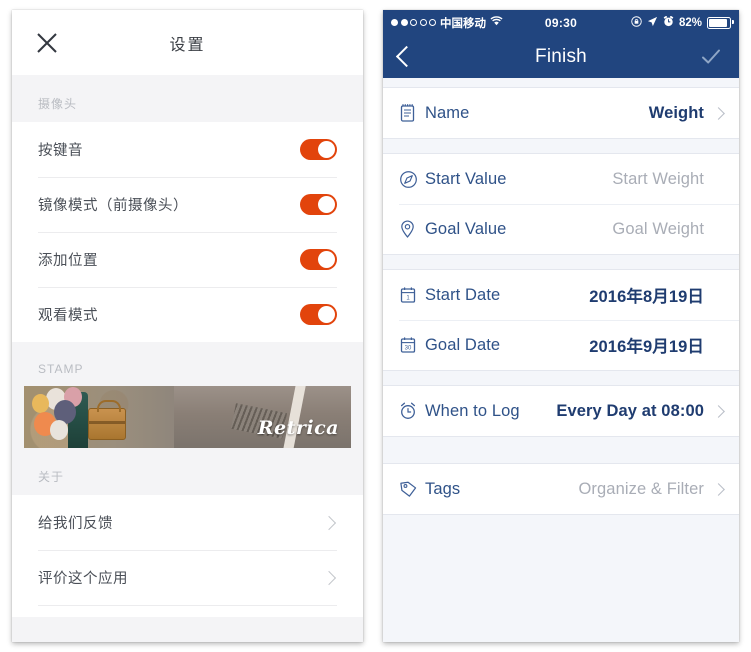  I want to click on check-icon, so click(711, 57).